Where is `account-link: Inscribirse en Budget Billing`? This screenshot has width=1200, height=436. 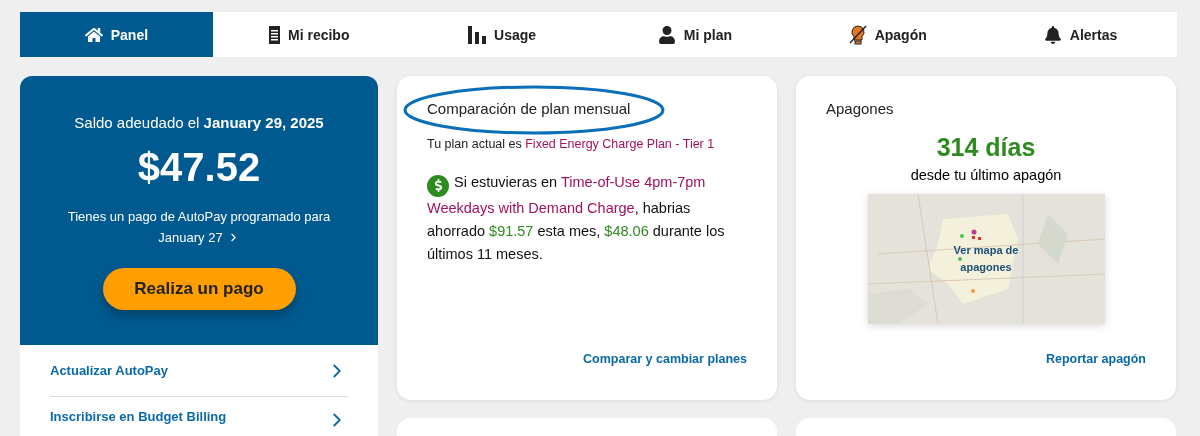 account-link: Inscribirse en Budget Billing is located at coordinates (199, 416).